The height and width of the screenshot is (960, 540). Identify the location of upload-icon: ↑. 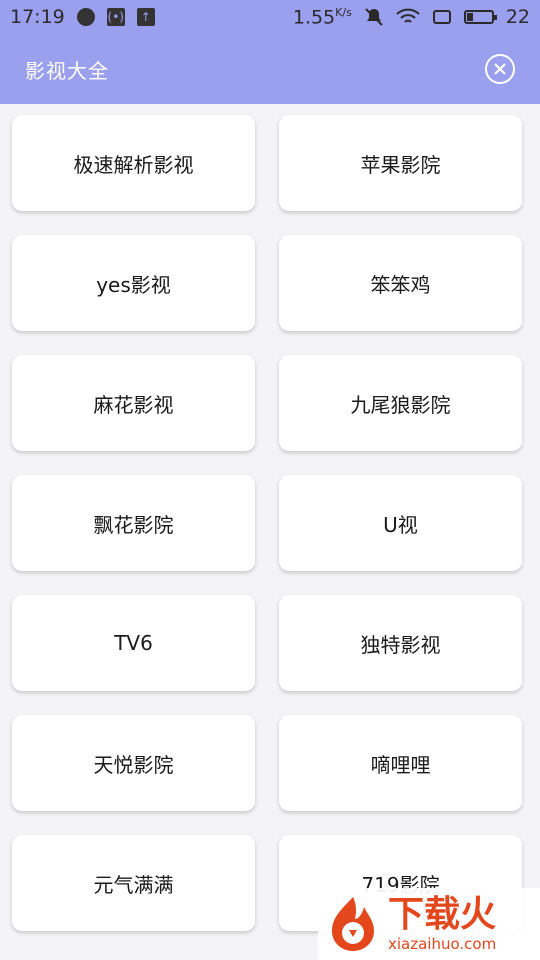
(145, 17).